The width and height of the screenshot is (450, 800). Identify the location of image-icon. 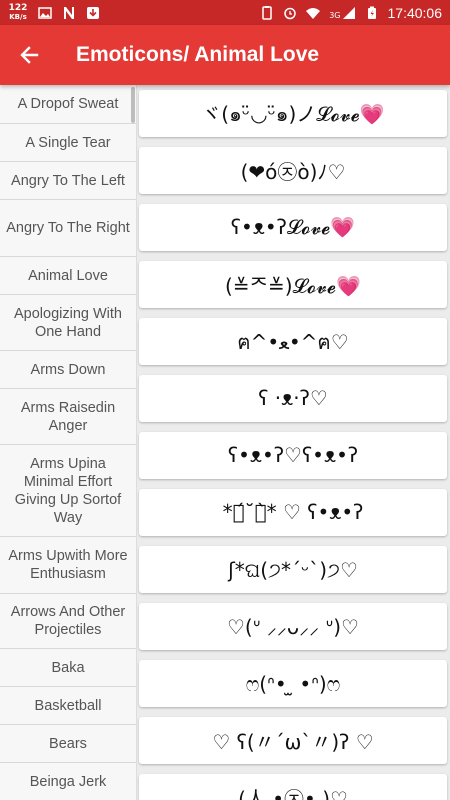
(45, 12).